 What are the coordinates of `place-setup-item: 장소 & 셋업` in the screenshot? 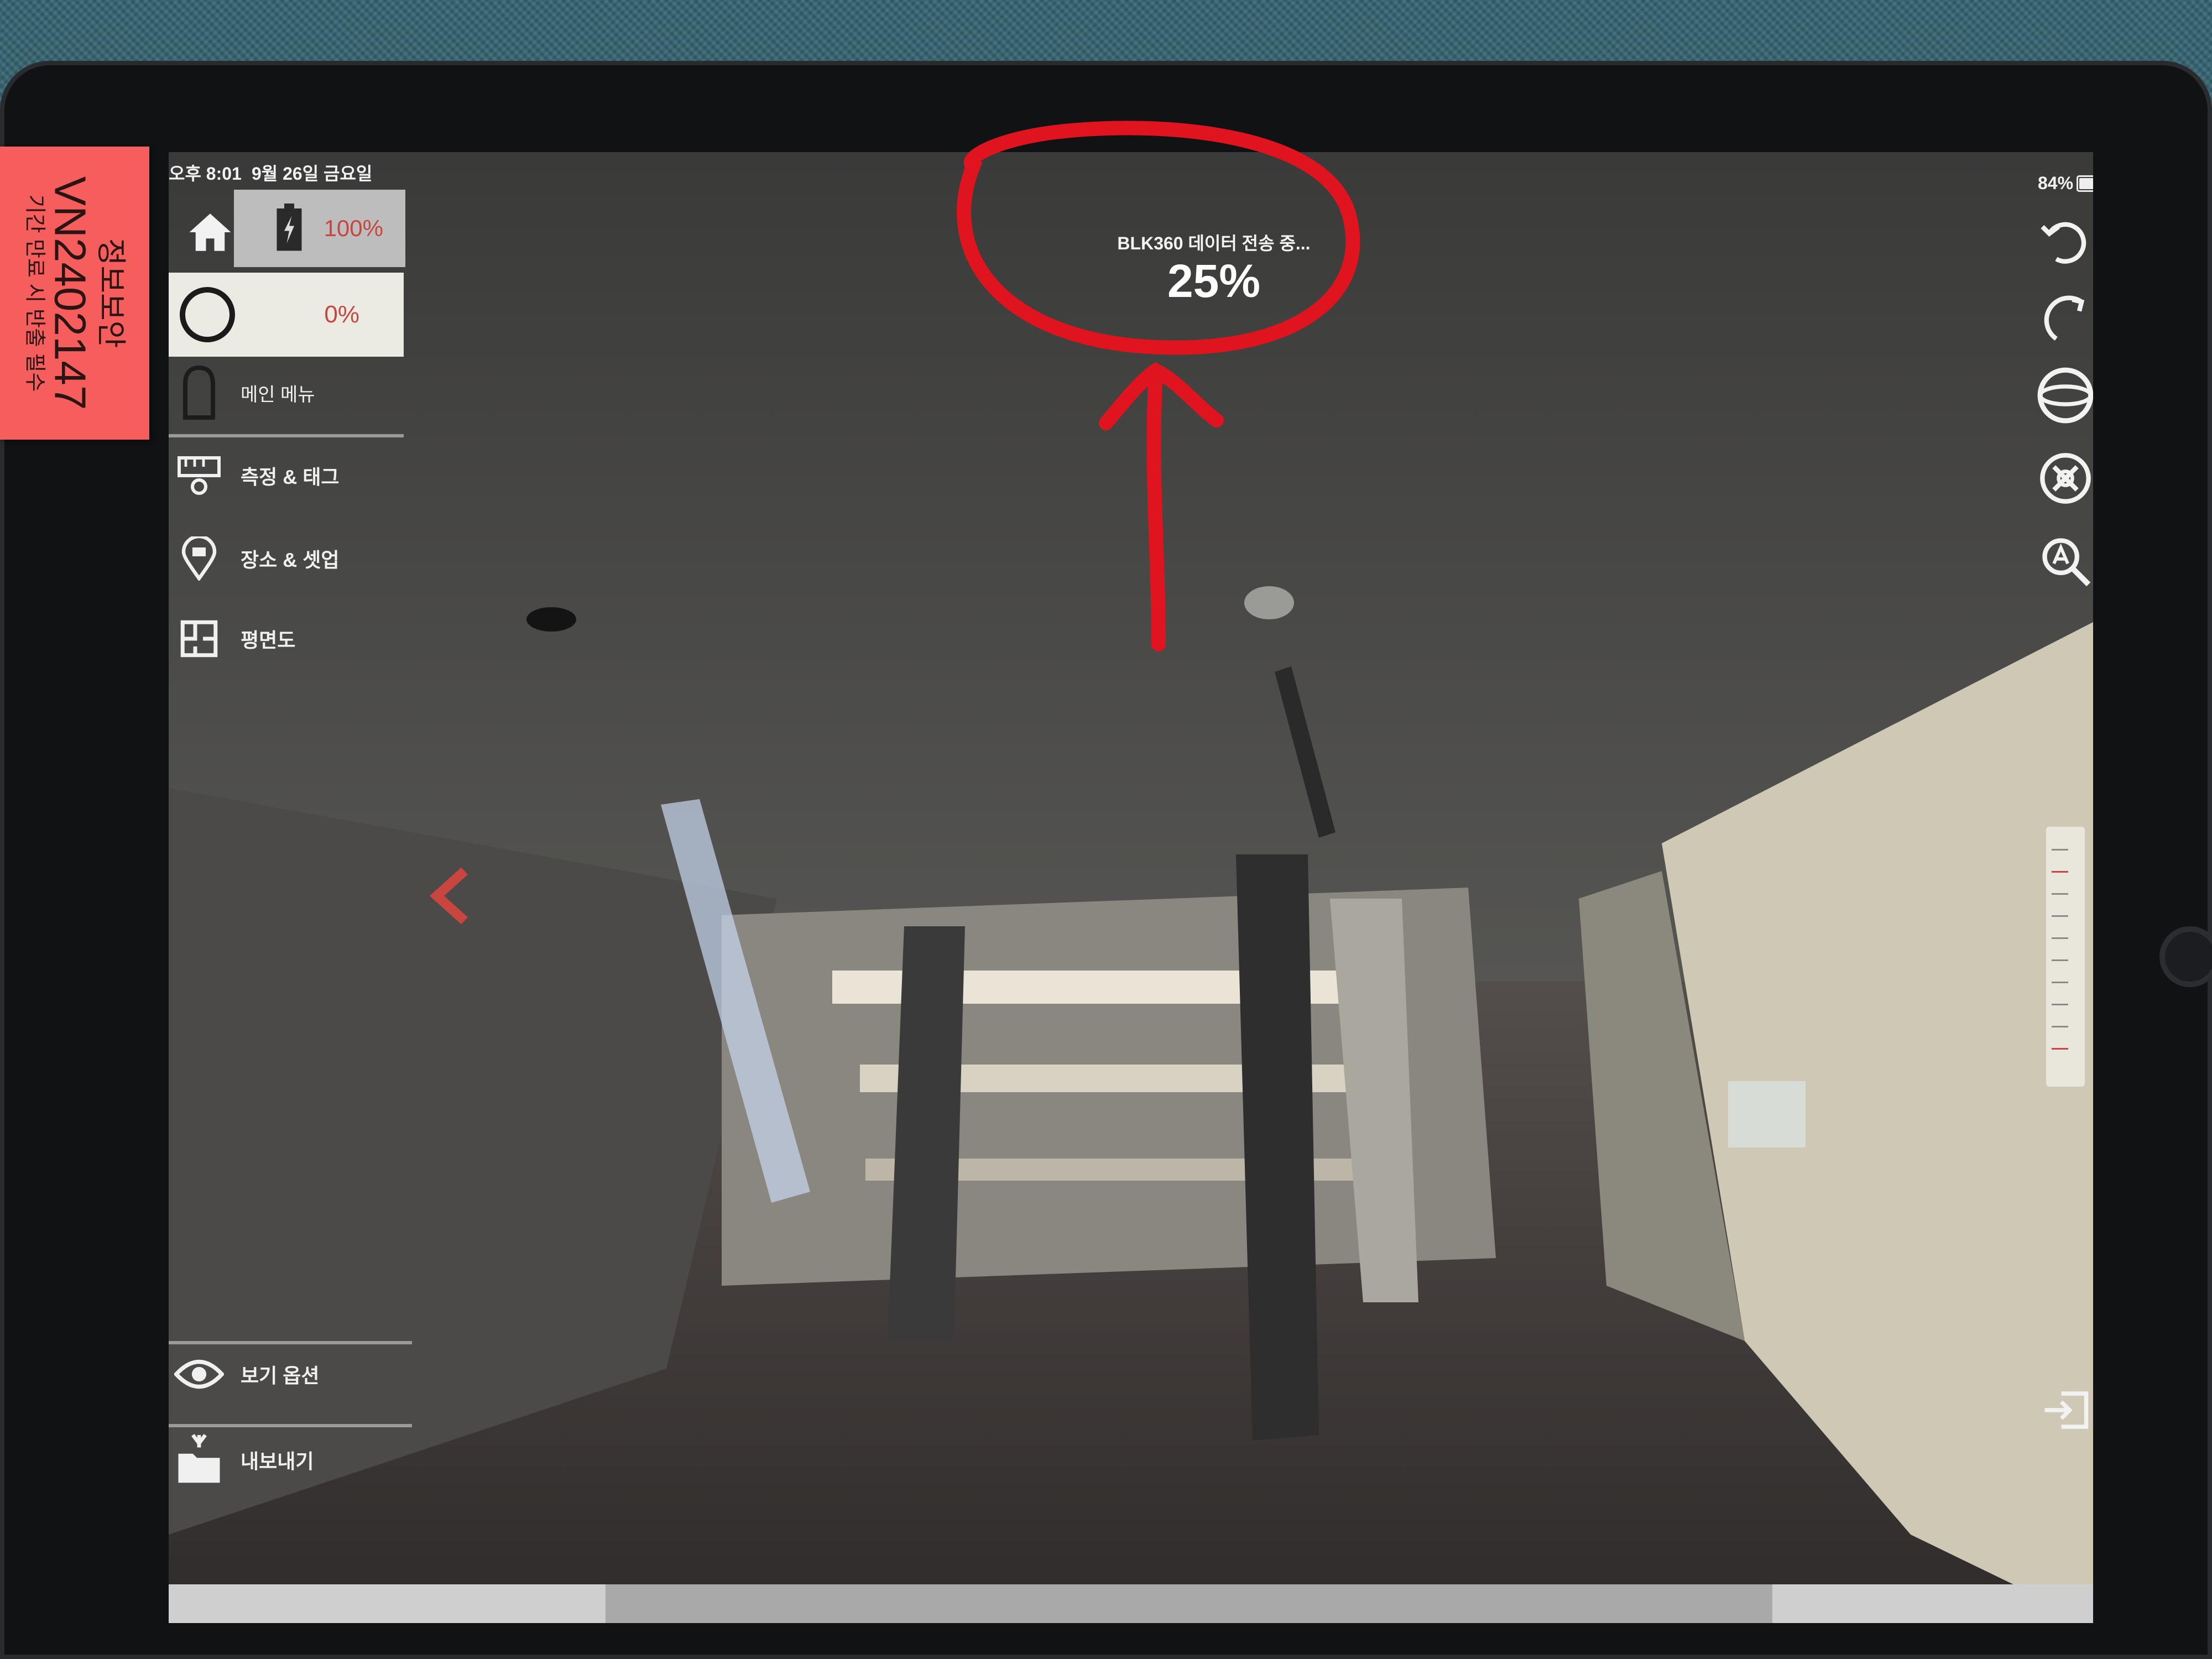 It's located at (254, 558).